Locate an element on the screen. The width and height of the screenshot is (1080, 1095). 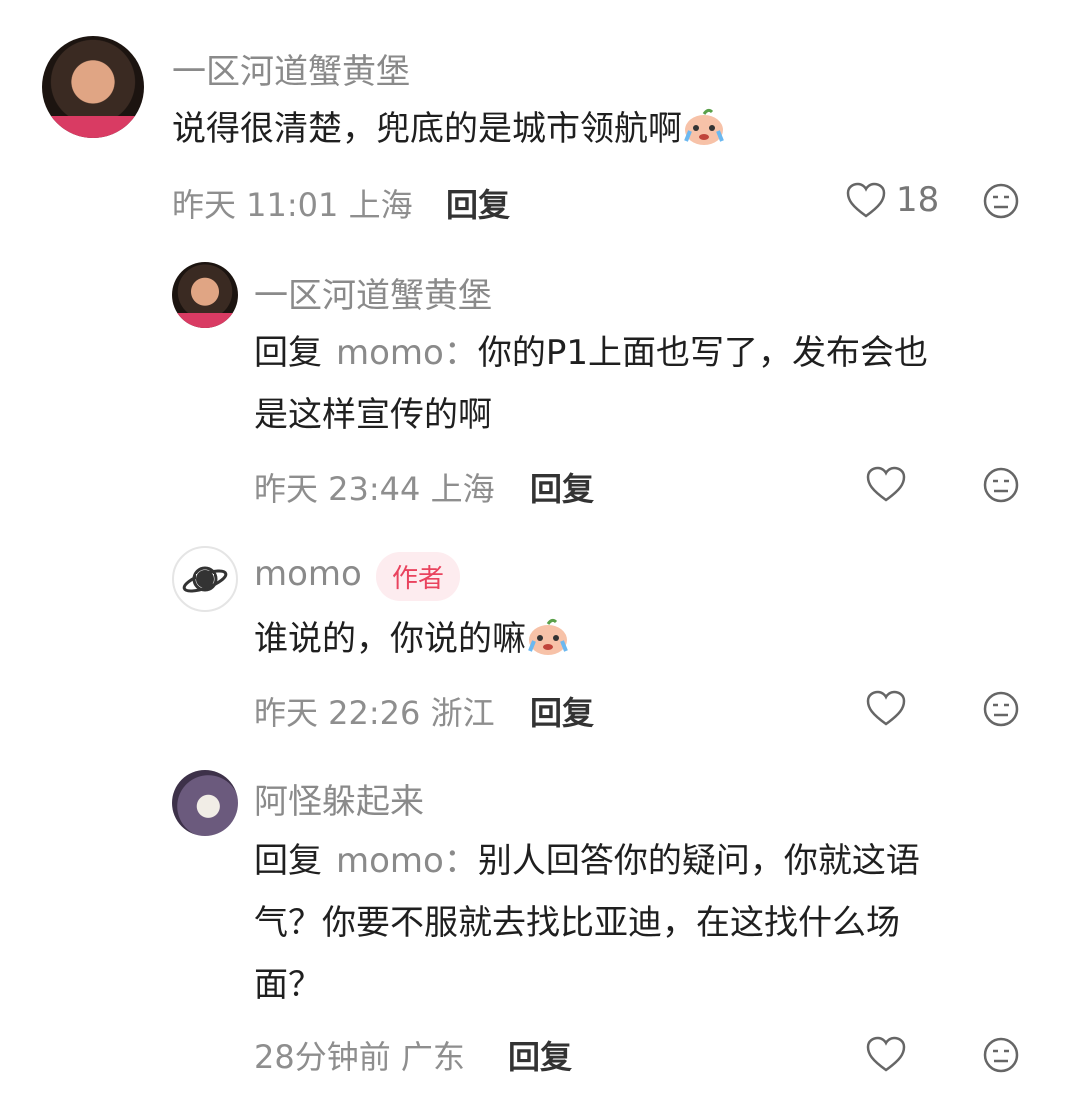
comment-text: 谁说的，你说的嘛 is located at coordinates (654, 639).